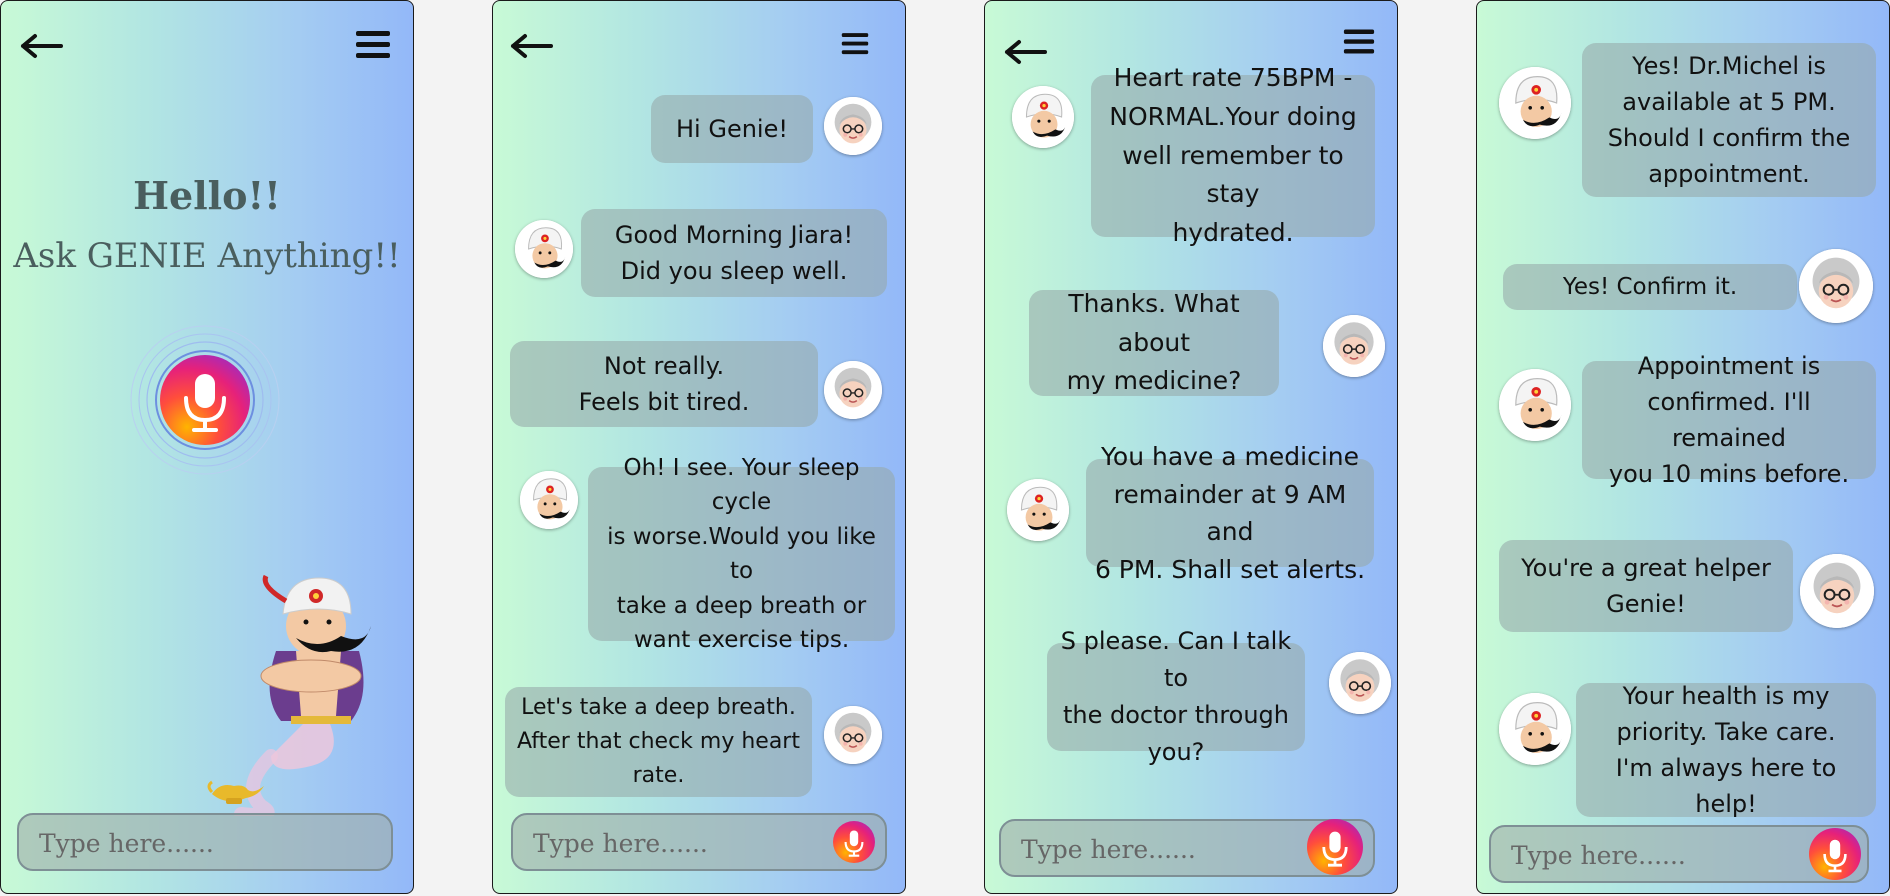 This screenshot has height=896, width=1890. I want to click on greeting-heading: Hello!!, so click(207, 195).